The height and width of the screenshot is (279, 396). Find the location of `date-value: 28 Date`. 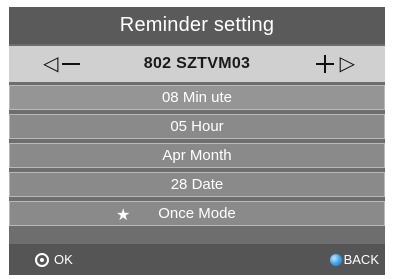

date-value: 28 Date is located at coordinates (197, 184).